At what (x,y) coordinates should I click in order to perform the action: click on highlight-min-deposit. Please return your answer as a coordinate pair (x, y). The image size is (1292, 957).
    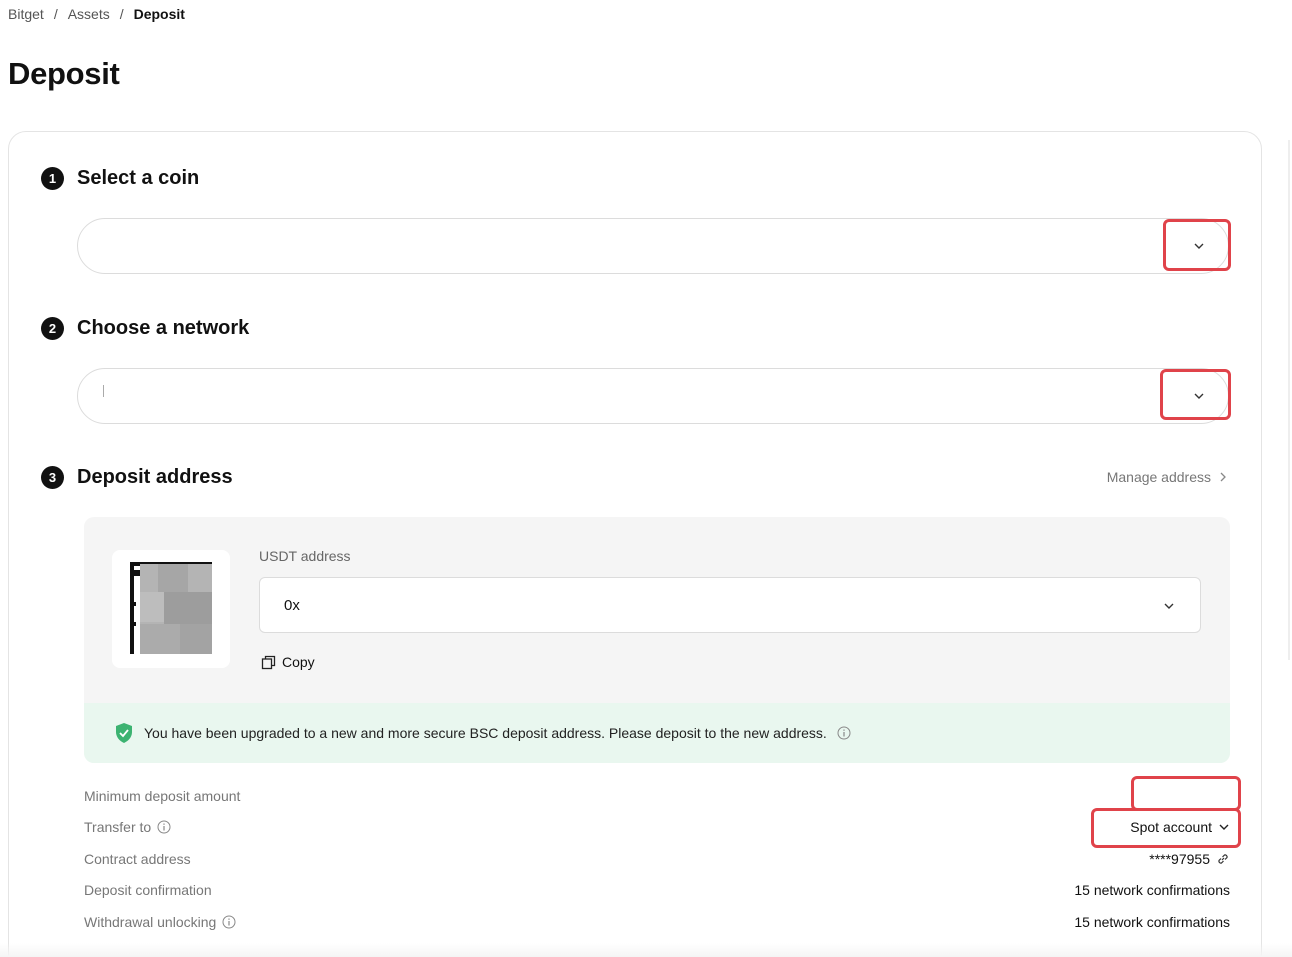
    Looking at the image, I should click on (1186, 793).